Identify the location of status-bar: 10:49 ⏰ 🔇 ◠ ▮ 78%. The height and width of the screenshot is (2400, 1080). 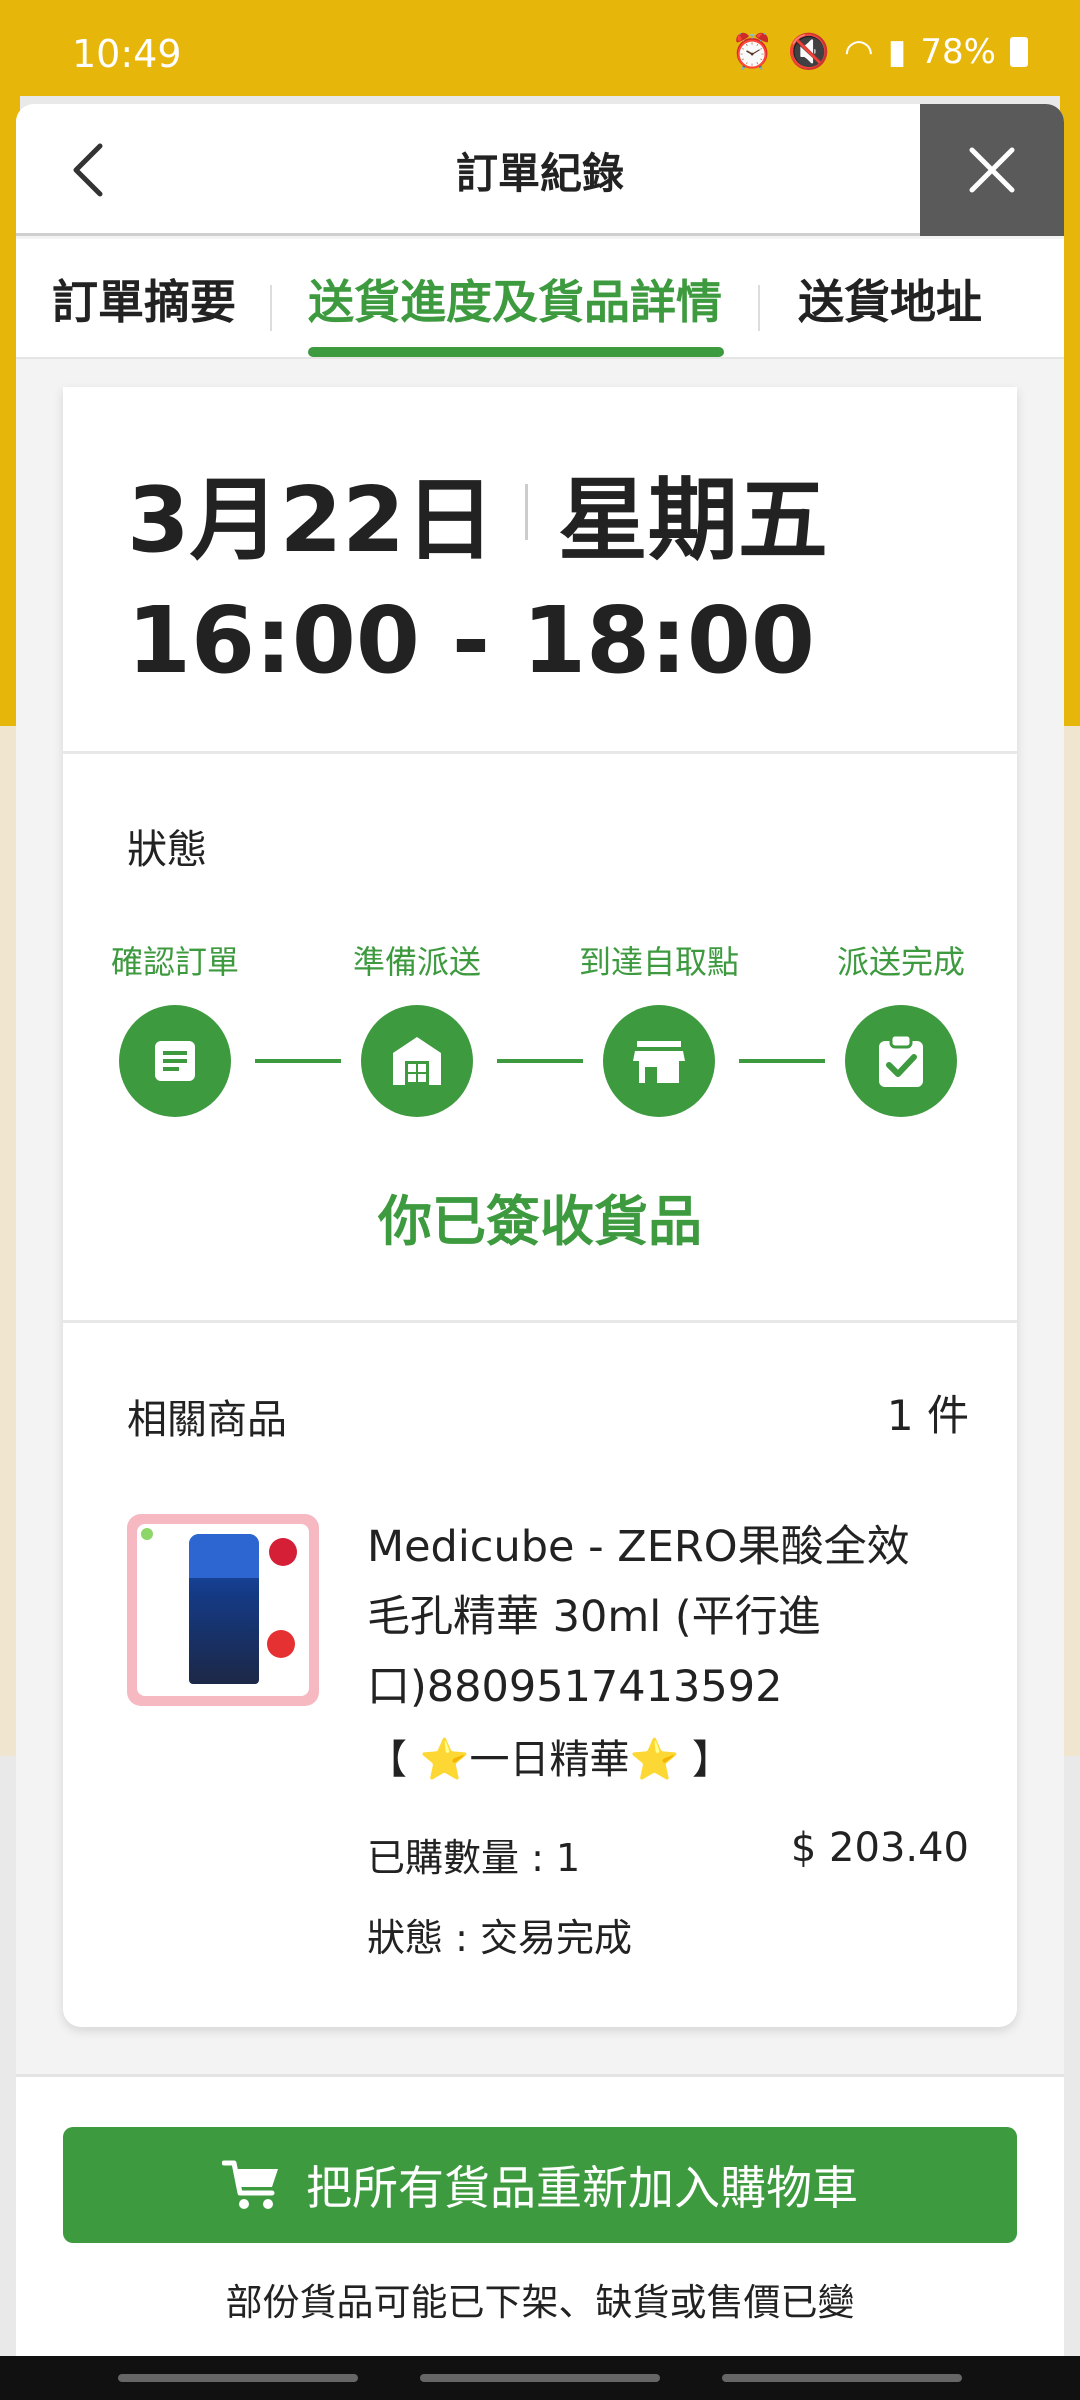
(540, 48).